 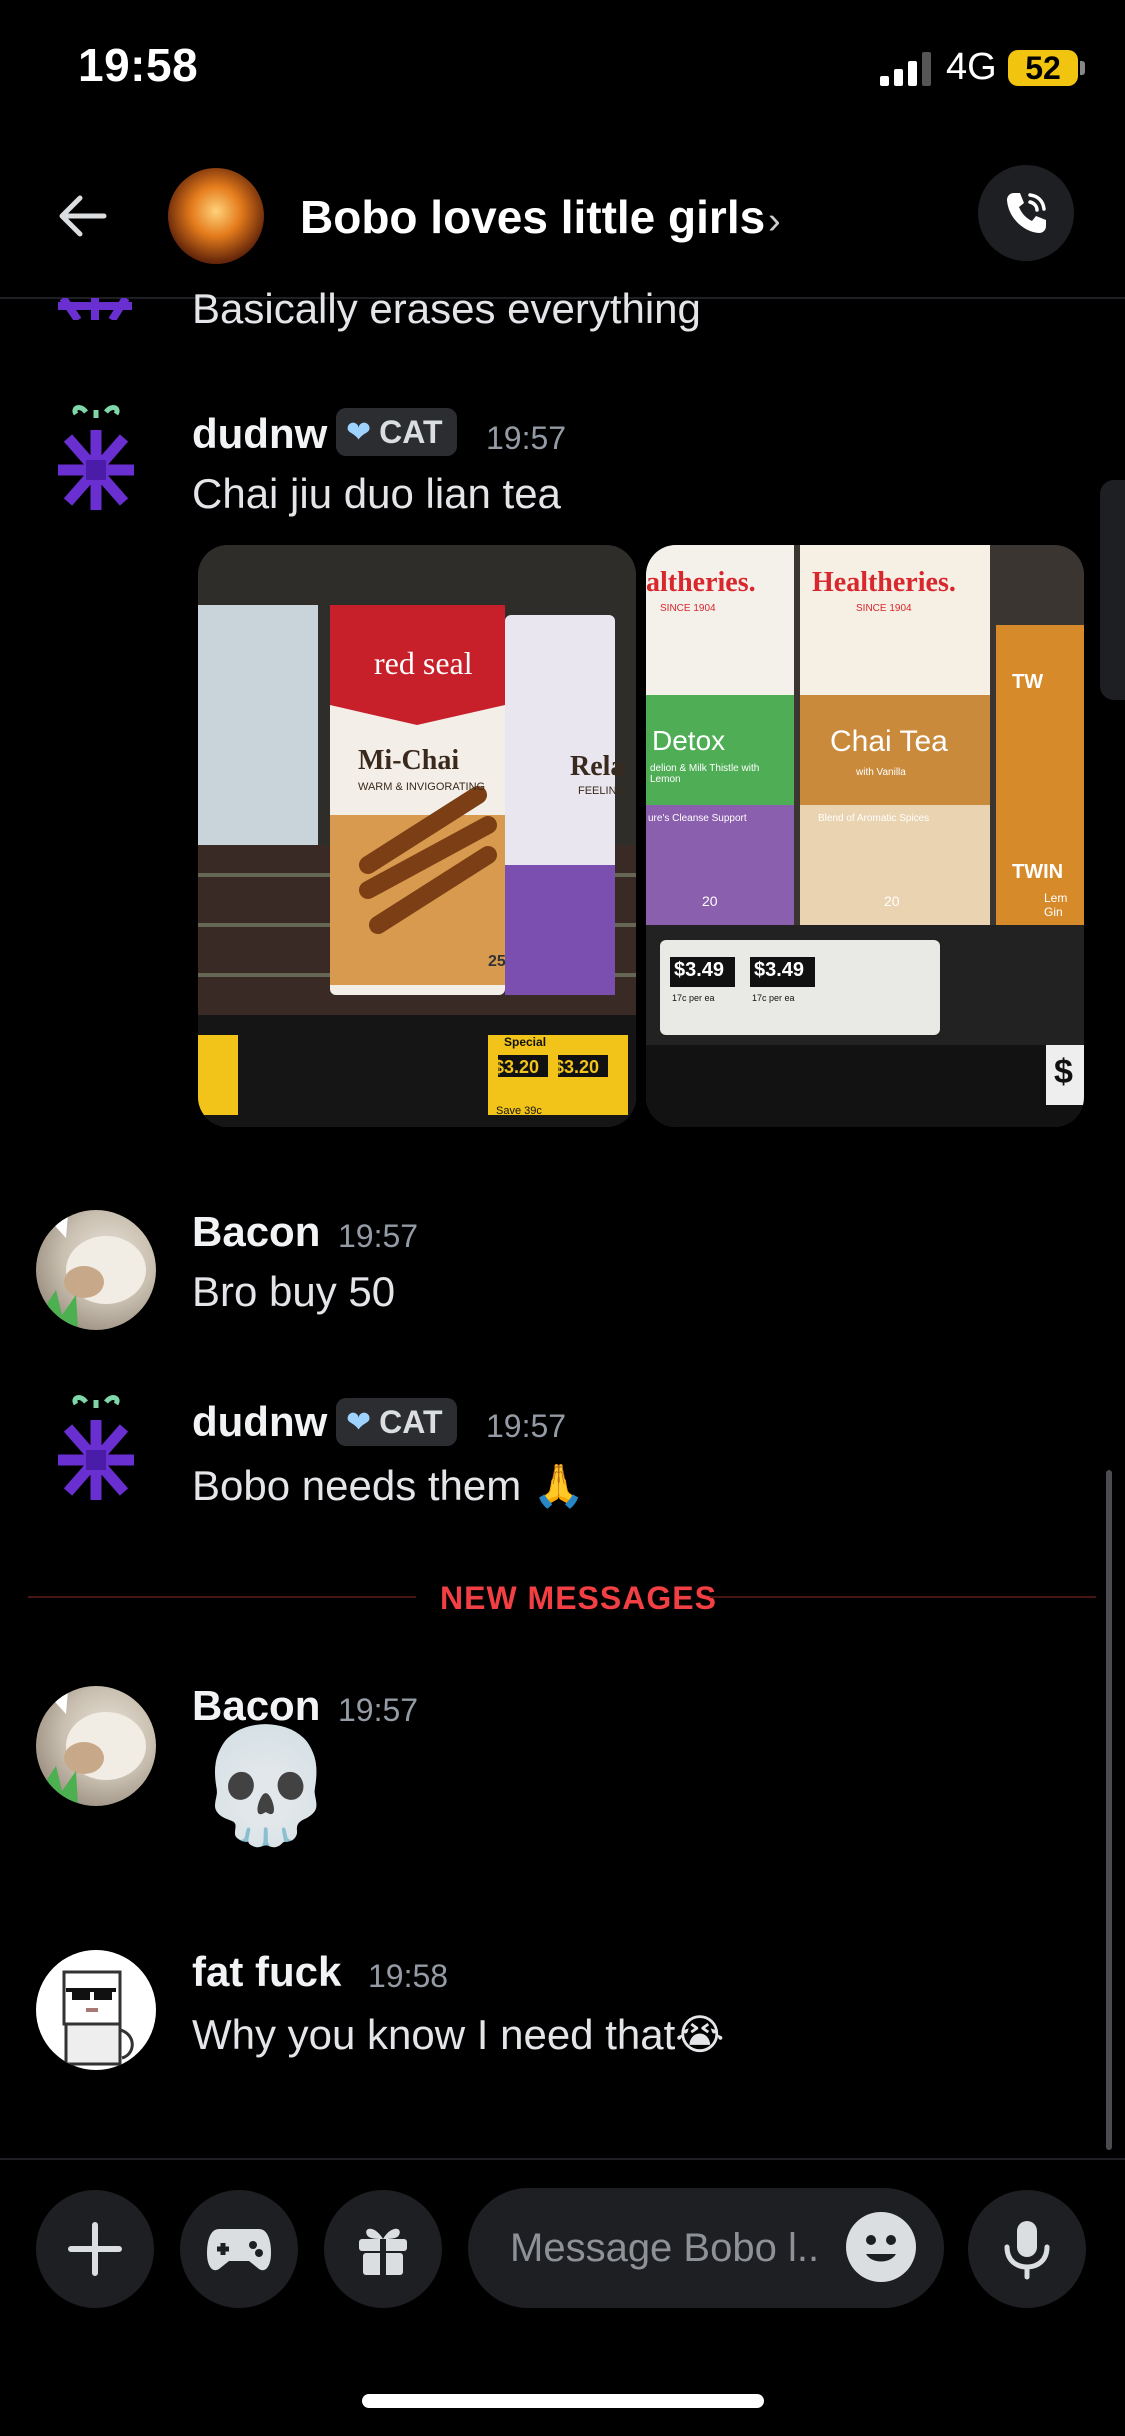 I want to click on username: fat fuck, so click(x=266, y=1972).